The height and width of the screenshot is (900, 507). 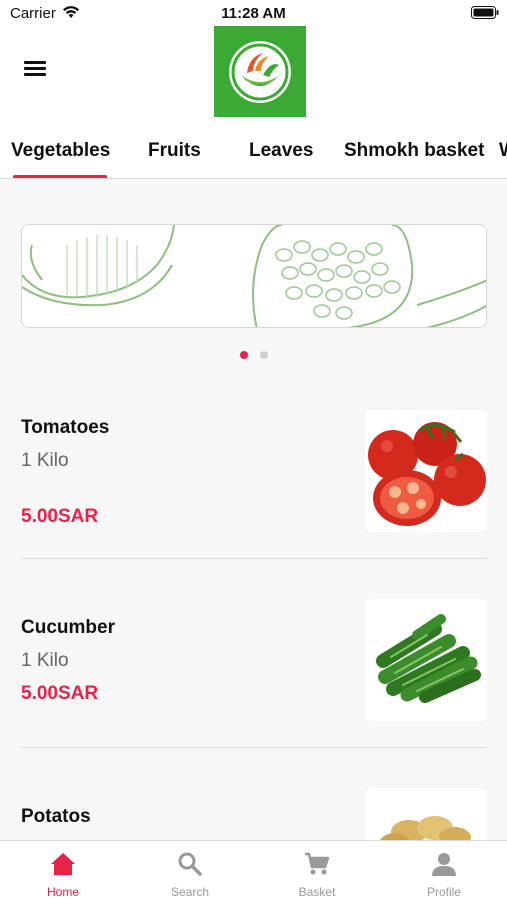 I want to click on promo-banner, so click(x=254, y=276).